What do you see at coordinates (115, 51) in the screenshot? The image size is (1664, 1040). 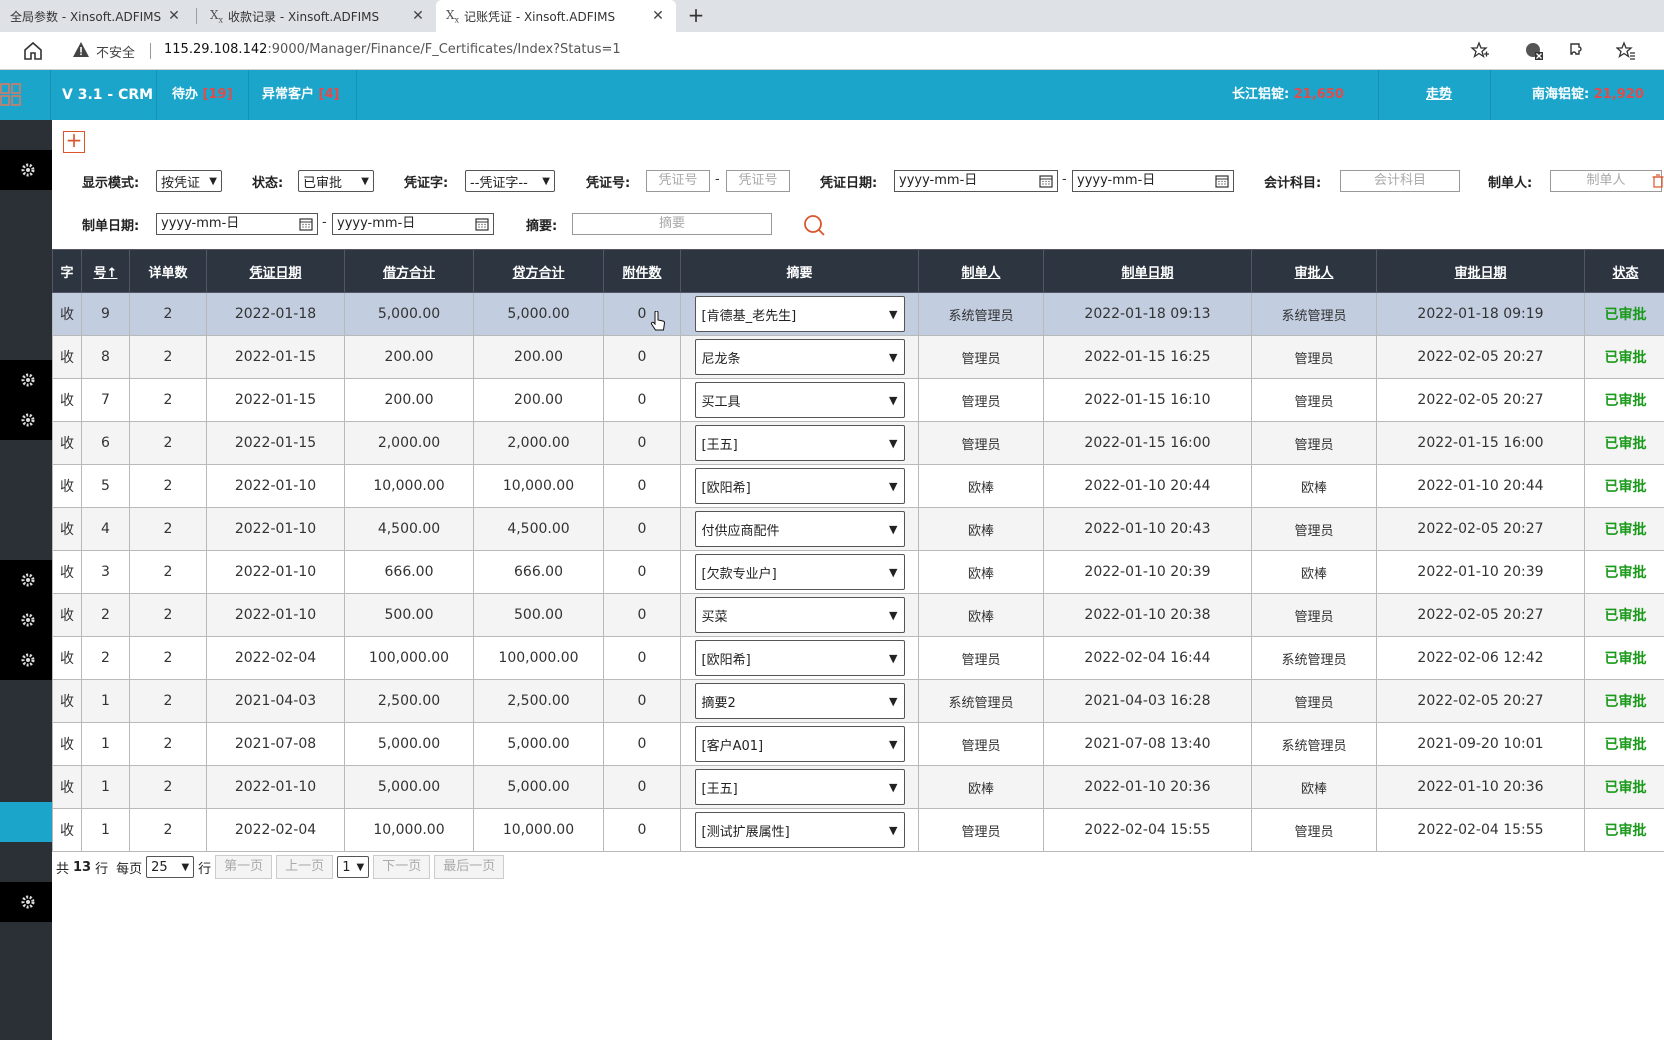 I see `insecure-label: 不安全` at bounding box center [115, 51].